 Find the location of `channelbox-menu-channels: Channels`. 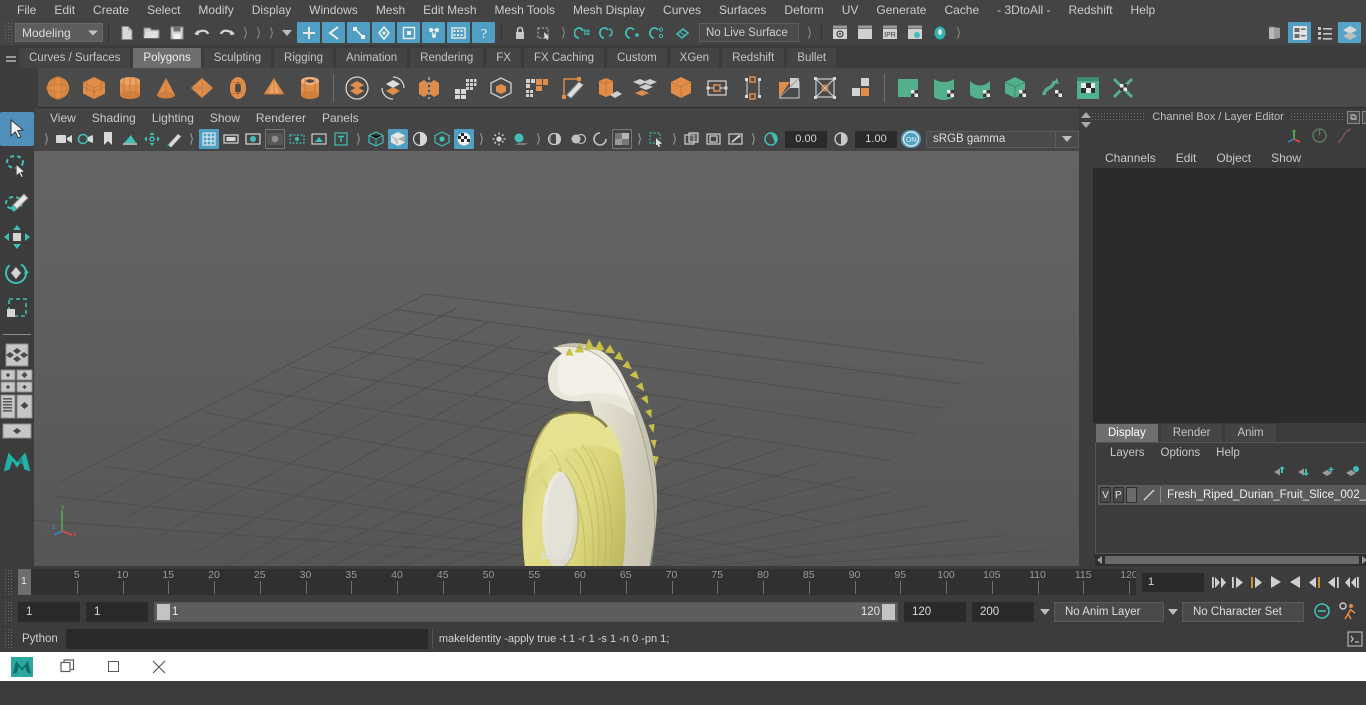

channelbox-menu-channels: Channels is located at coordinates (1130, 158).